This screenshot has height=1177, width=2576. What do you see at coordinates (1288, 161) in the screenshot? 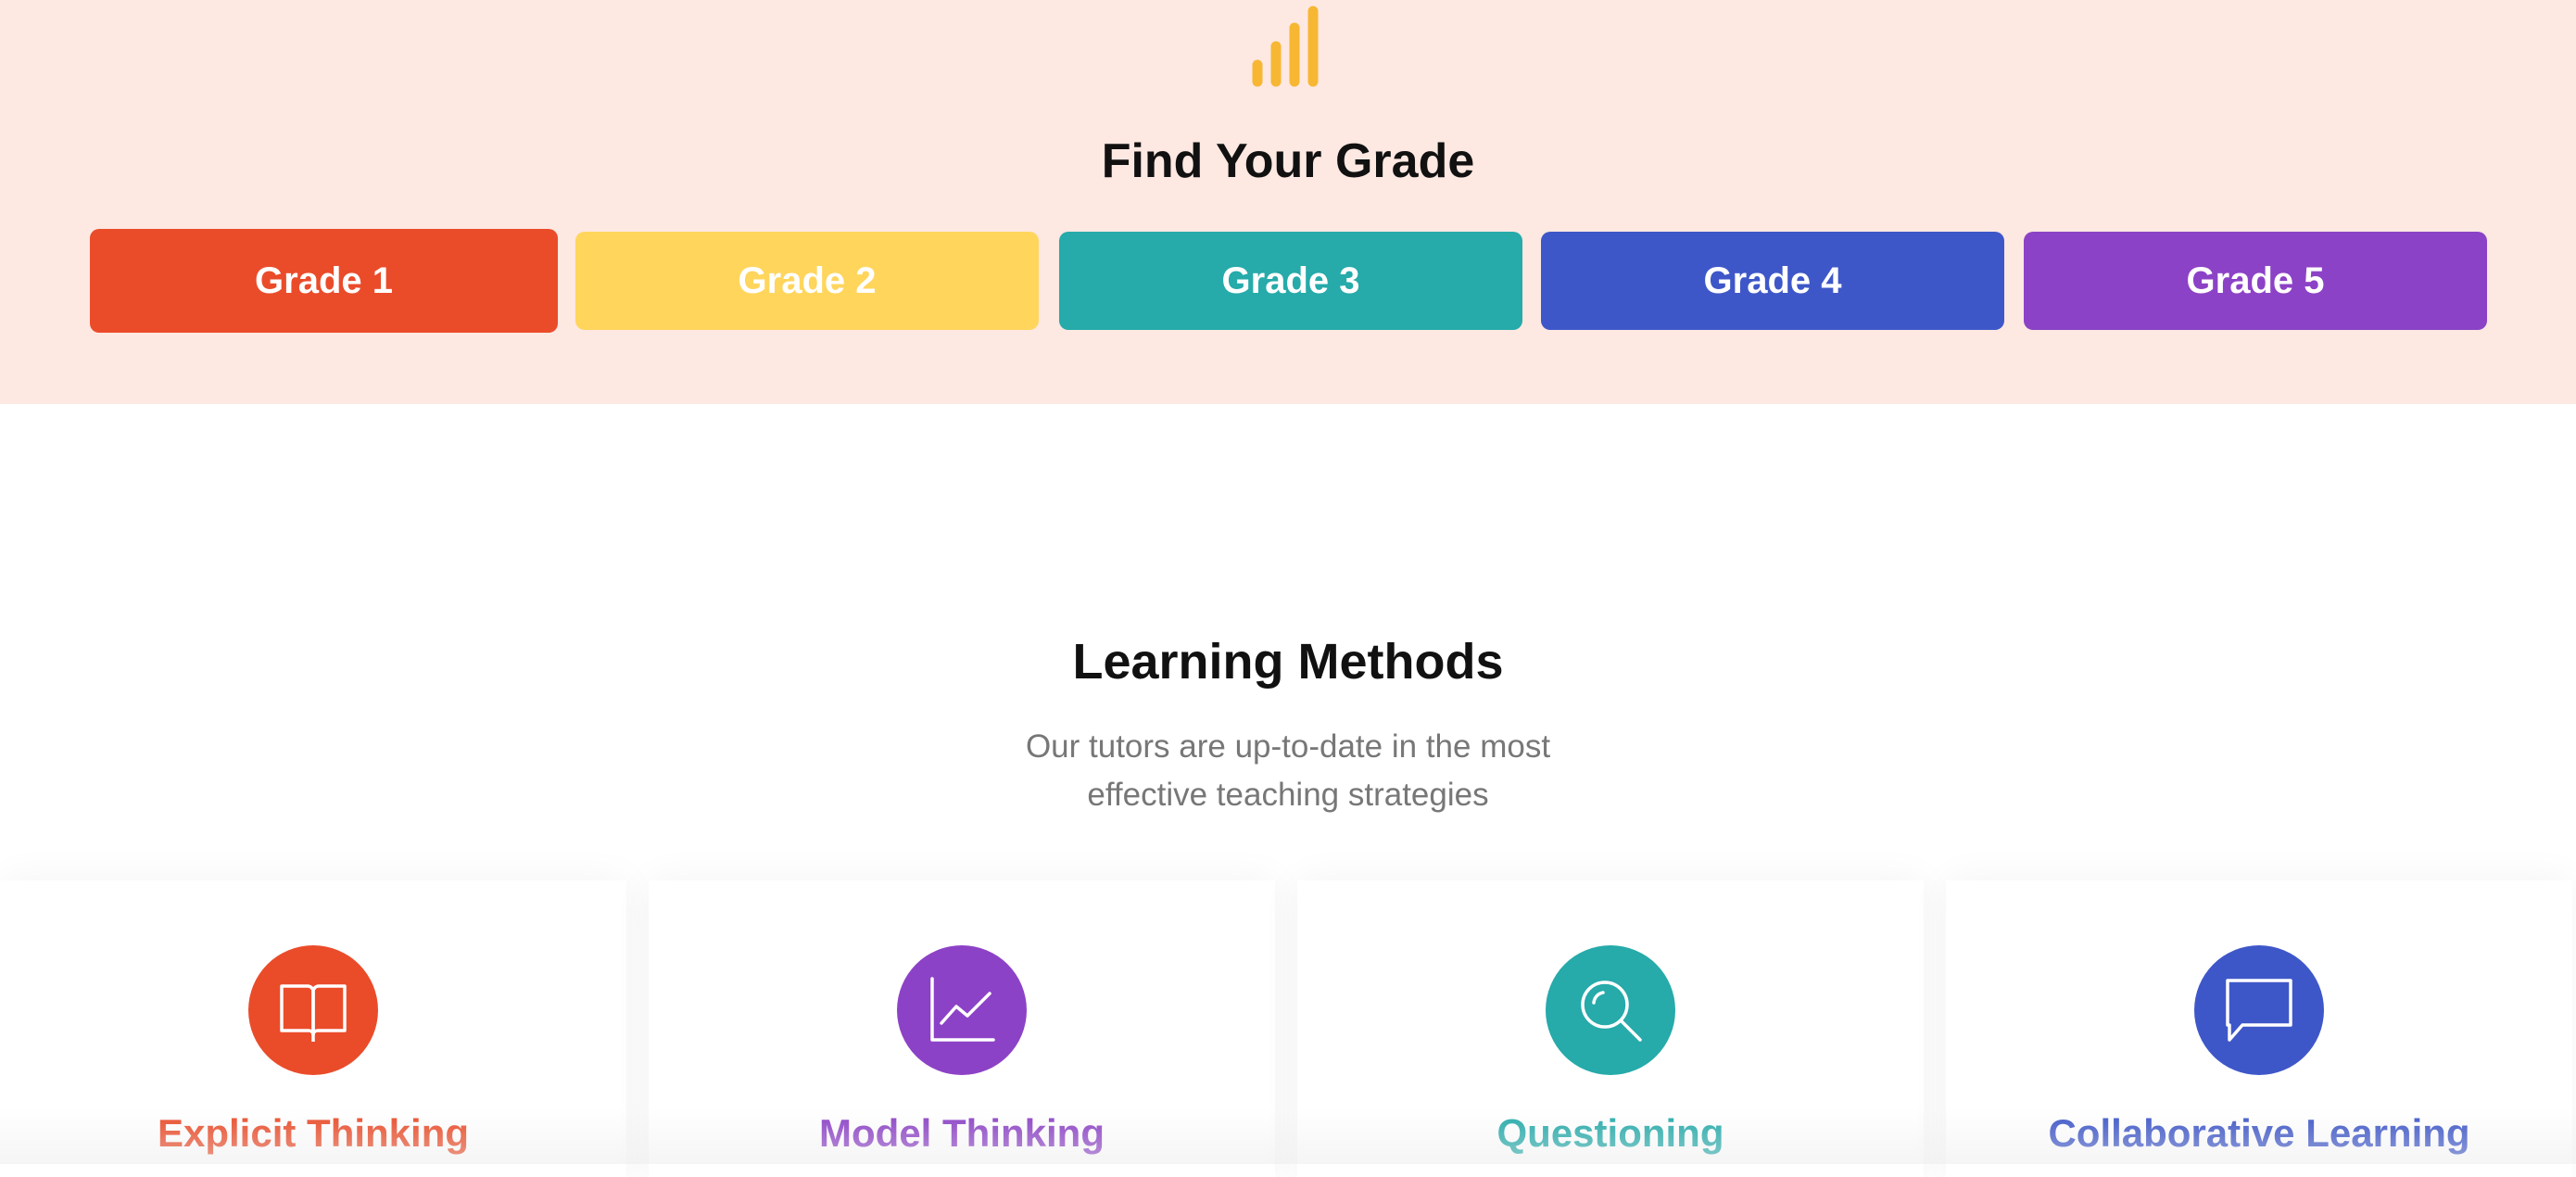
I see `grade-section-title: Find Your Grade` at bounding box center [1288, 161].